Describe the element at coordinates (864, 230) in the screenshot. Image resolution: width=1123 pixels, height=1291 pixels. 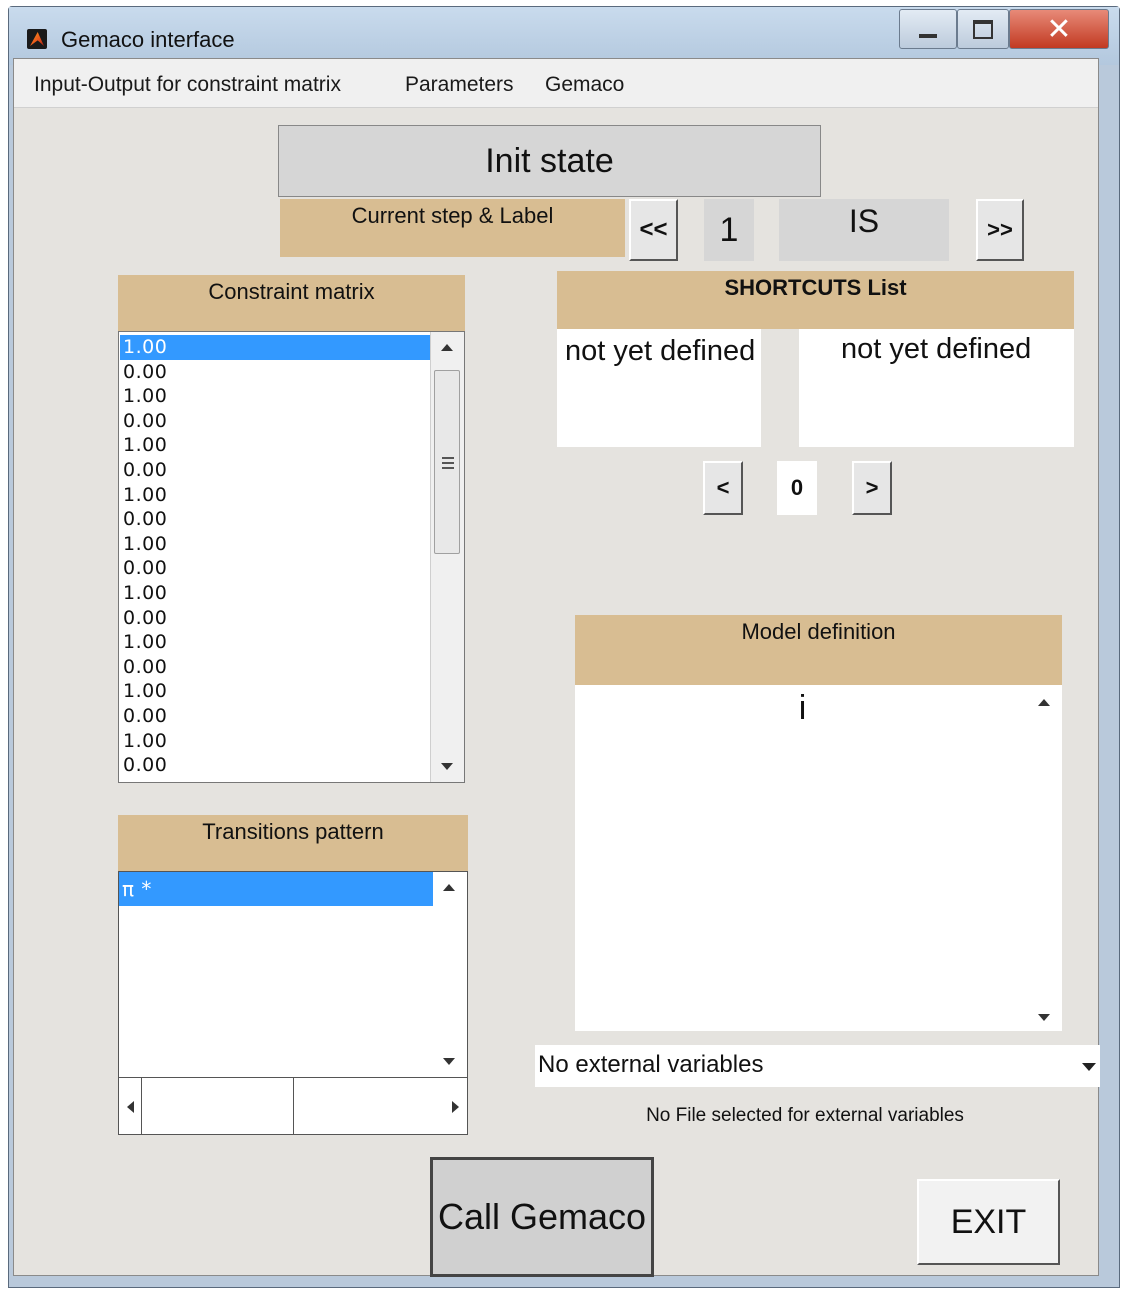
I see `step-state-label: IS` at that location.